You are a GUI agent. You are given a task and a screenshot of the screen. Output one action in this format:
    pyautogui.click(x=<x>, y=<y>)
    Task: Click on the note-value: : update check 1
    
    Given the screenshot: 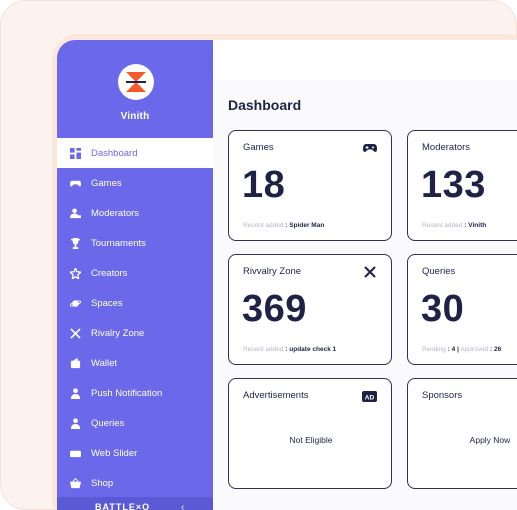 What is the action you would take?
    pyautogui.click(x=311, y=349)
    